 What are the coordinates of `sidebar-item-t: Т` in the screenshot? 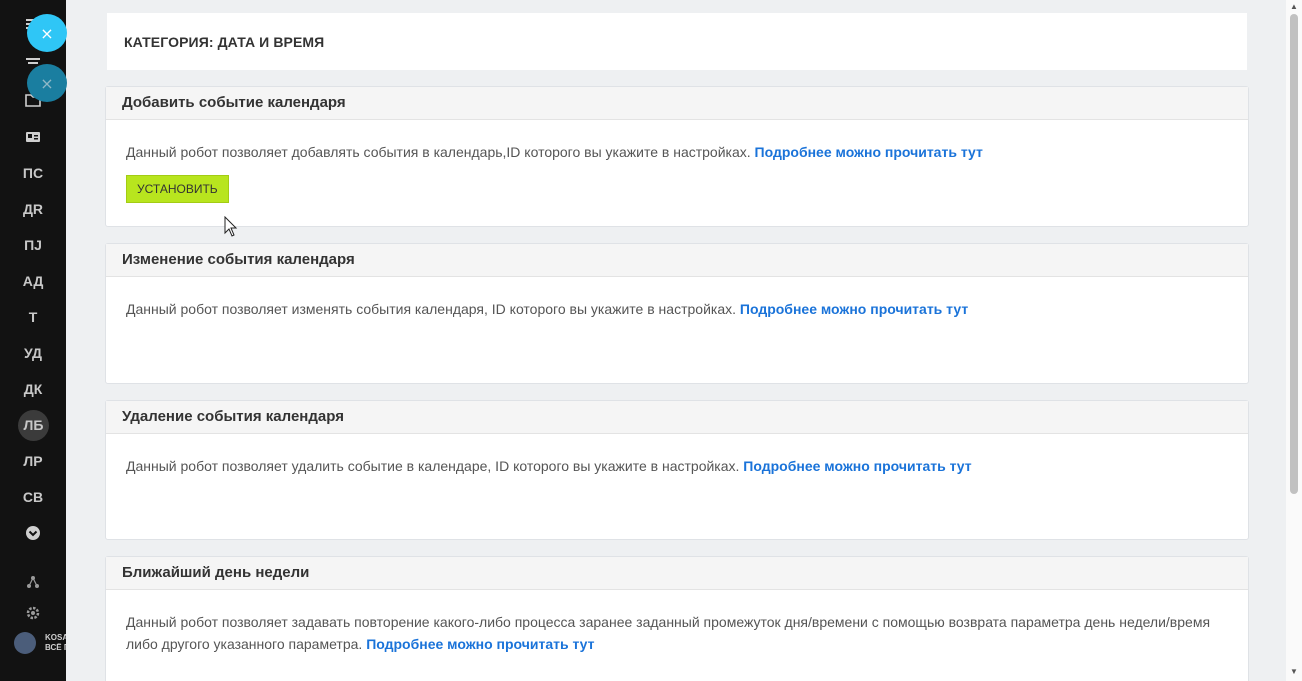 It's located at (33, 317).